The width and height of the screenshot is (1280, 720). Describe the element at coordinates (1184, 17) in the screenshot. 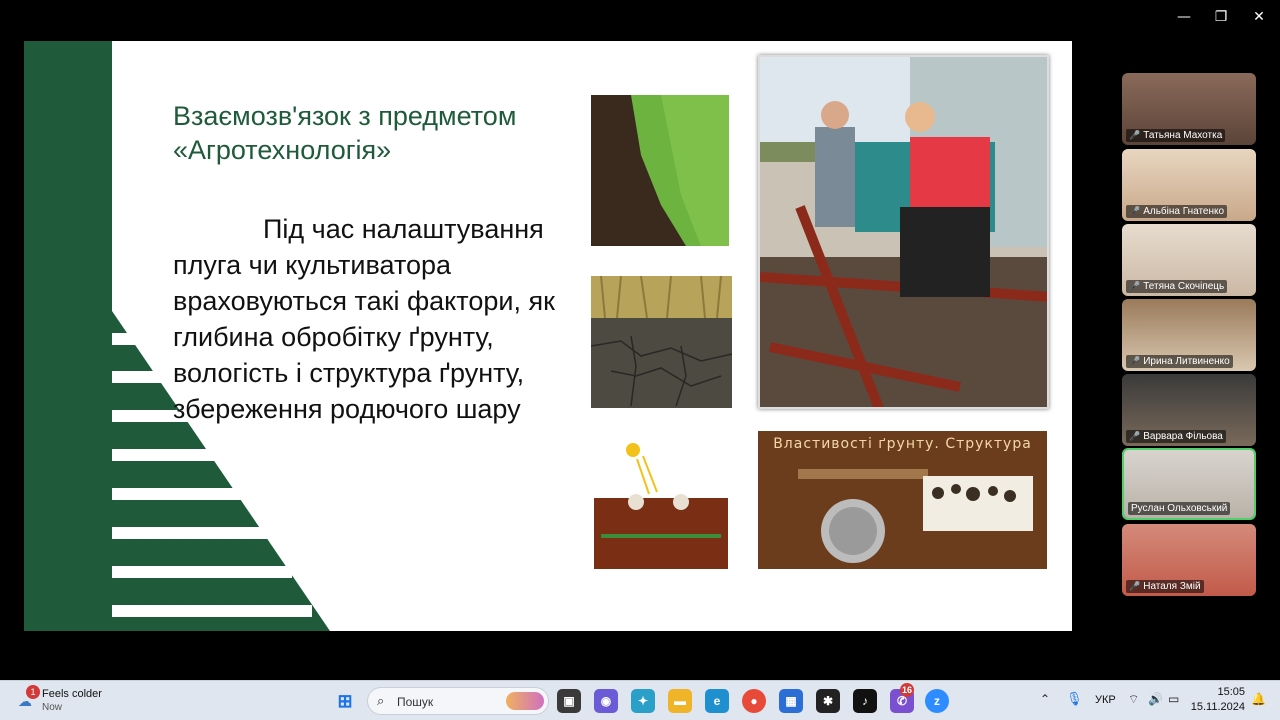

I see `minimize-button: —` at that location.